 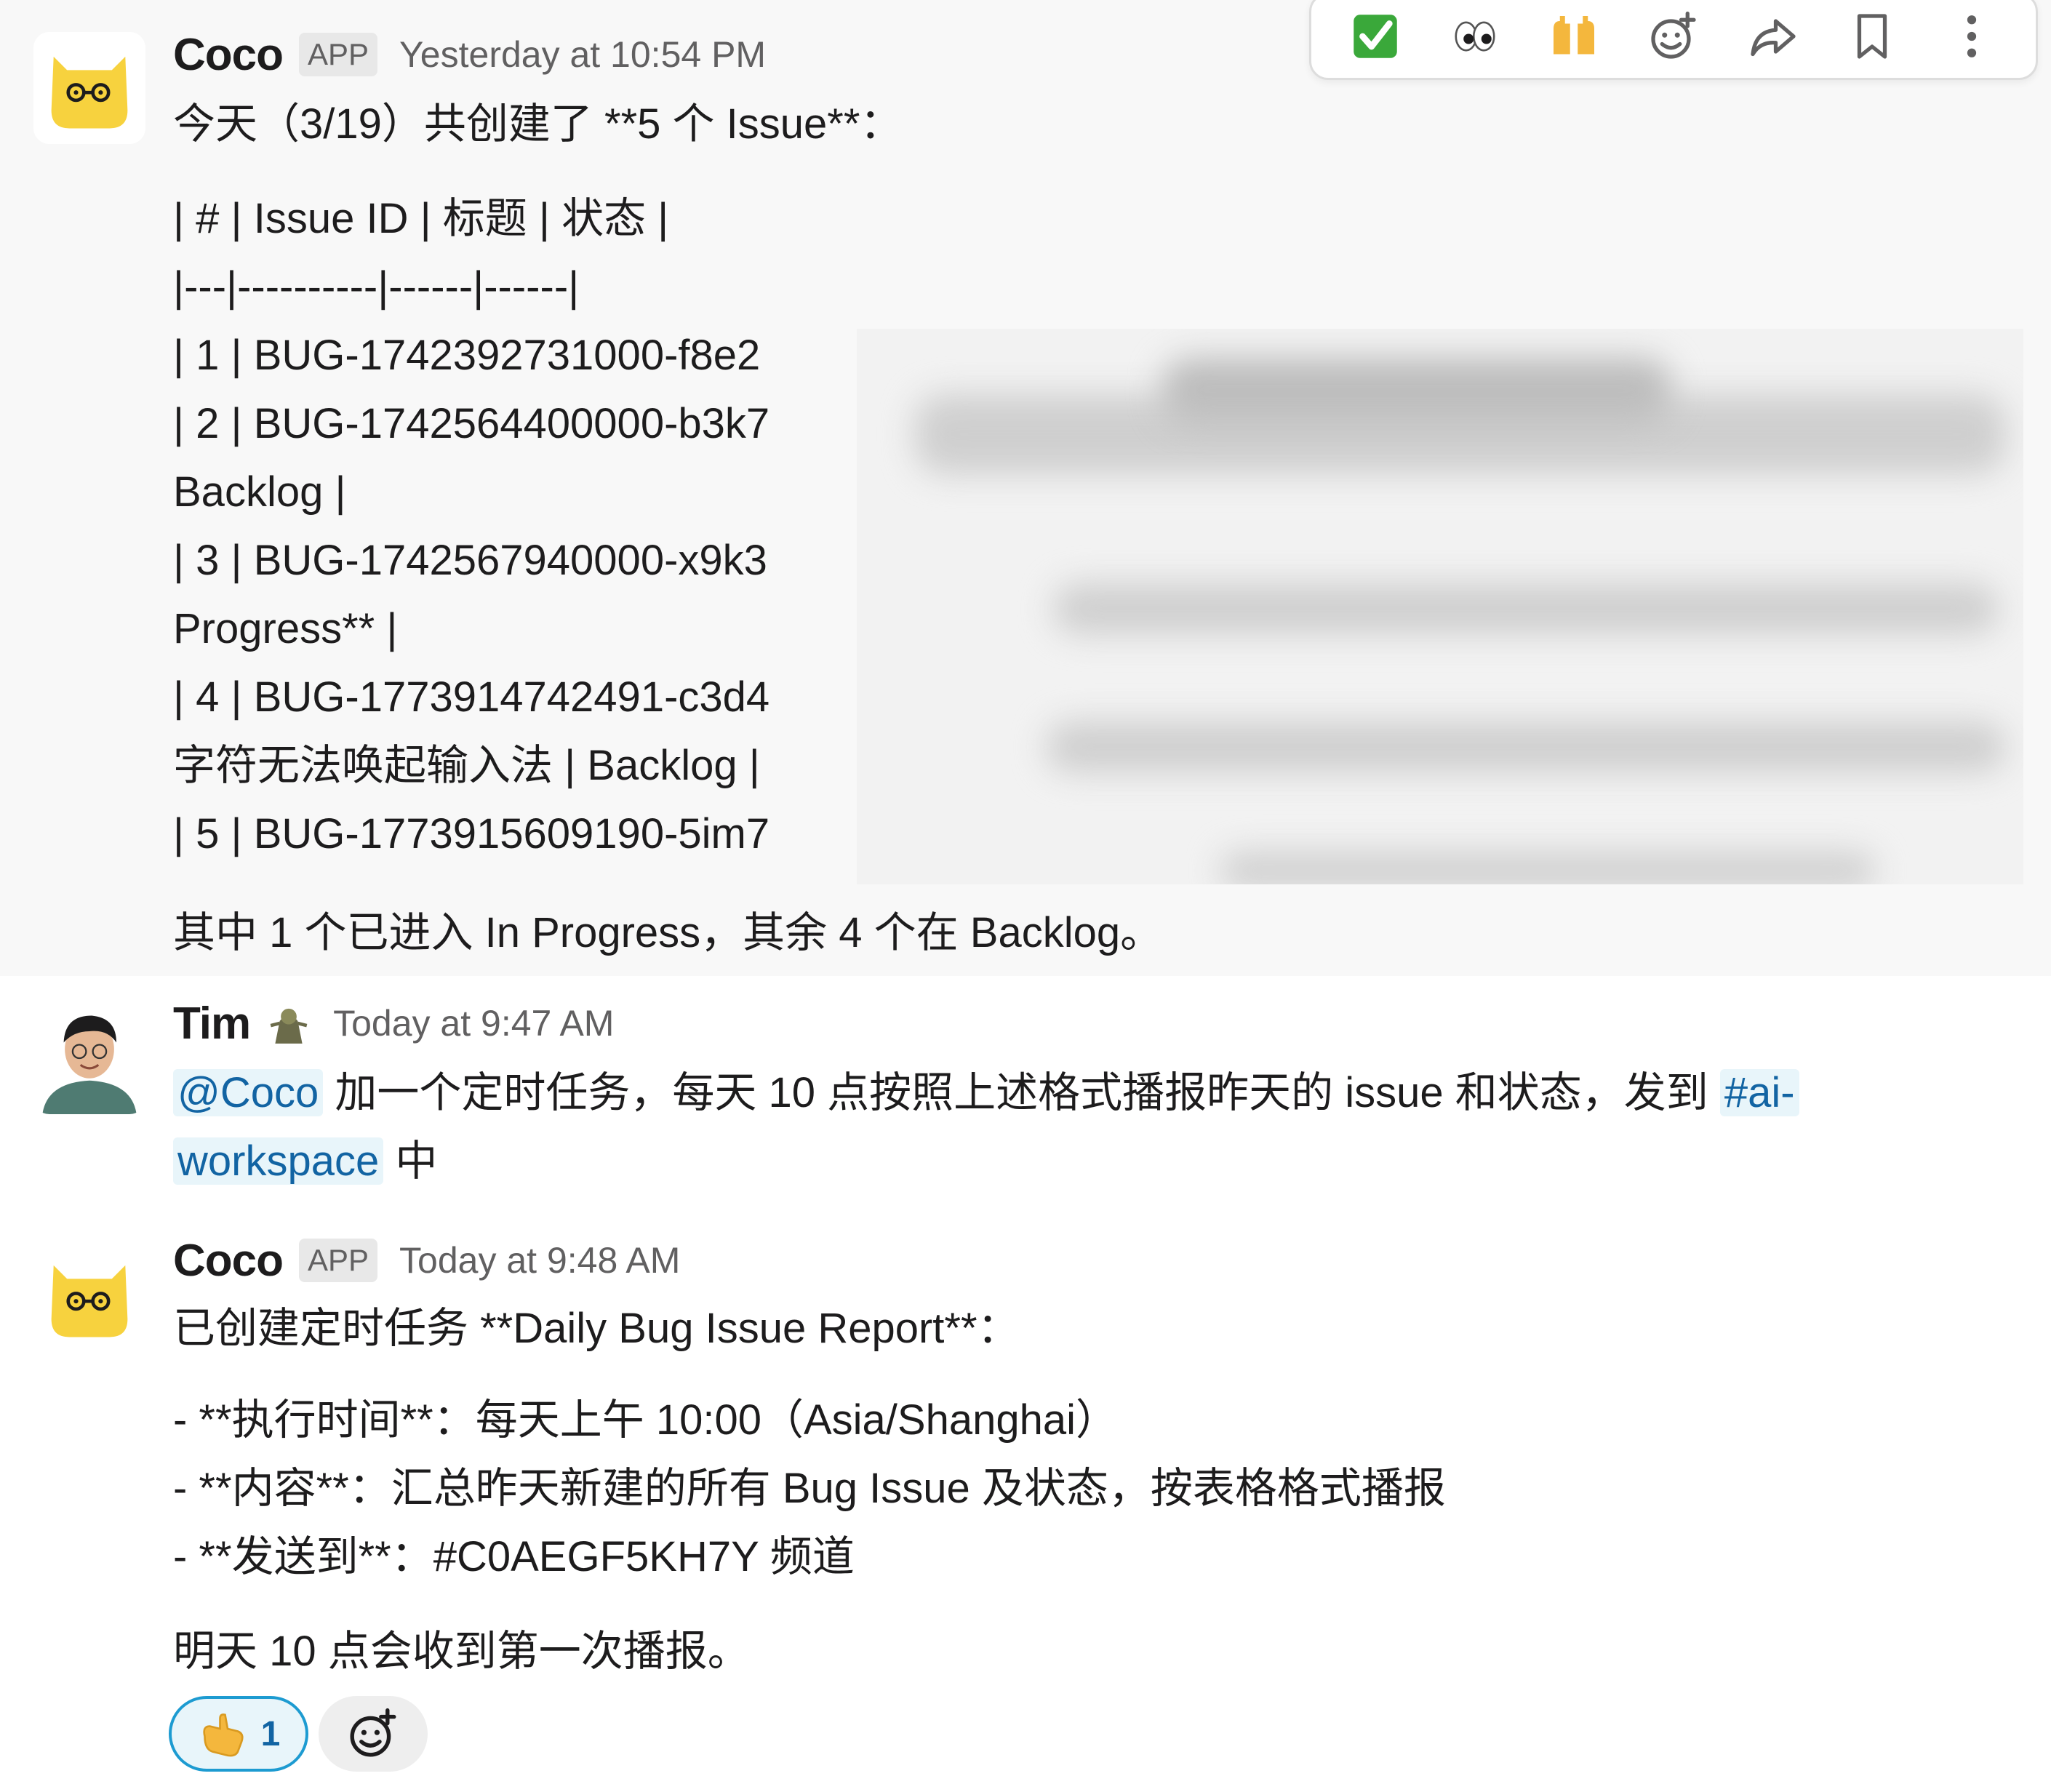 I want to click on raised-hands-icon, so click(x=1574, y=35).